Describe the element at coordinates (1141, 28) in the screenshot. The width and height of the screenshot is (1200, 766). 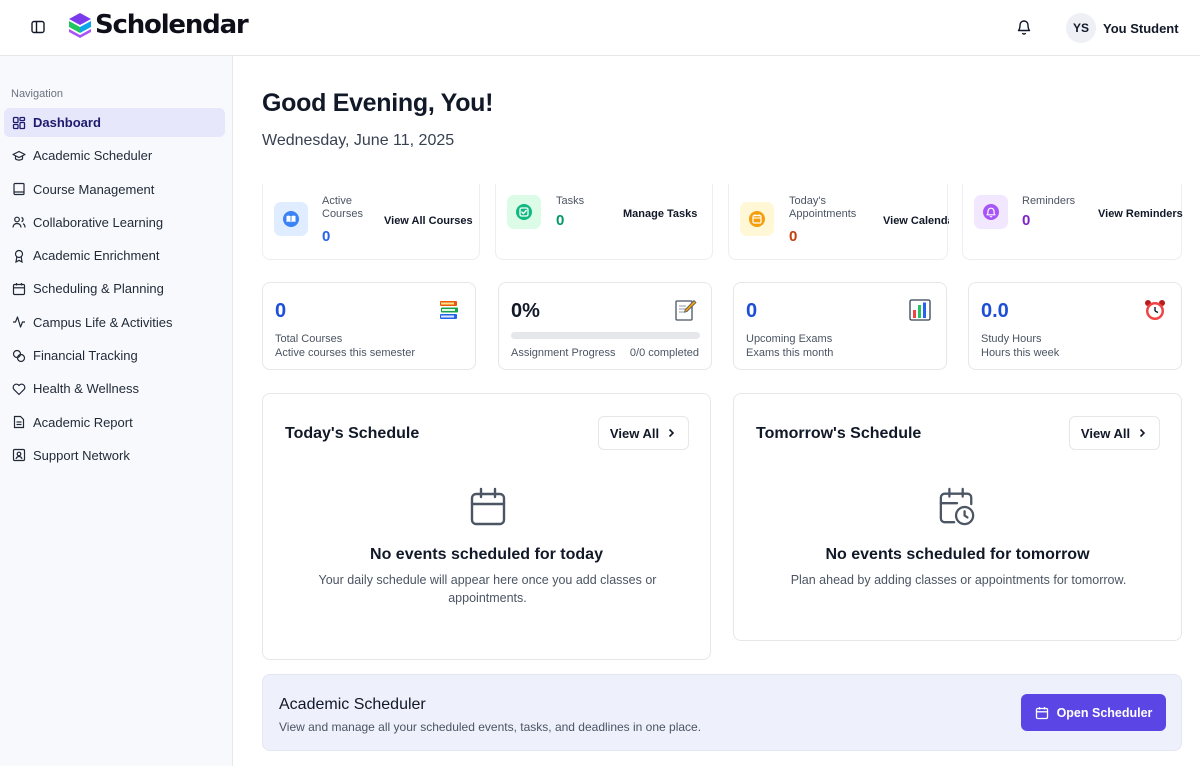
I see `user-name: You Student` at that location.